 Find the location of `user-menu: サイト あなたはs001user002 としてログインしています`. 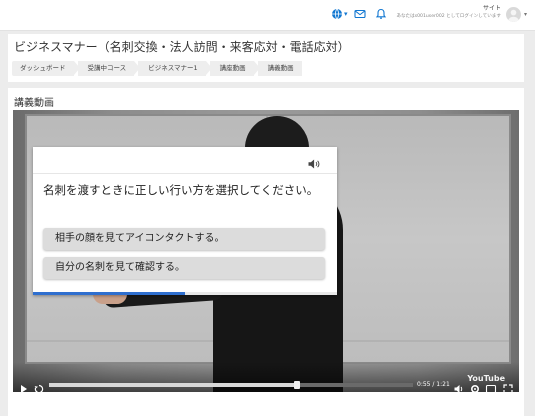

user-menu: サイト あなたはs001user002 としてログインしています is located at coordinates (448, 12).